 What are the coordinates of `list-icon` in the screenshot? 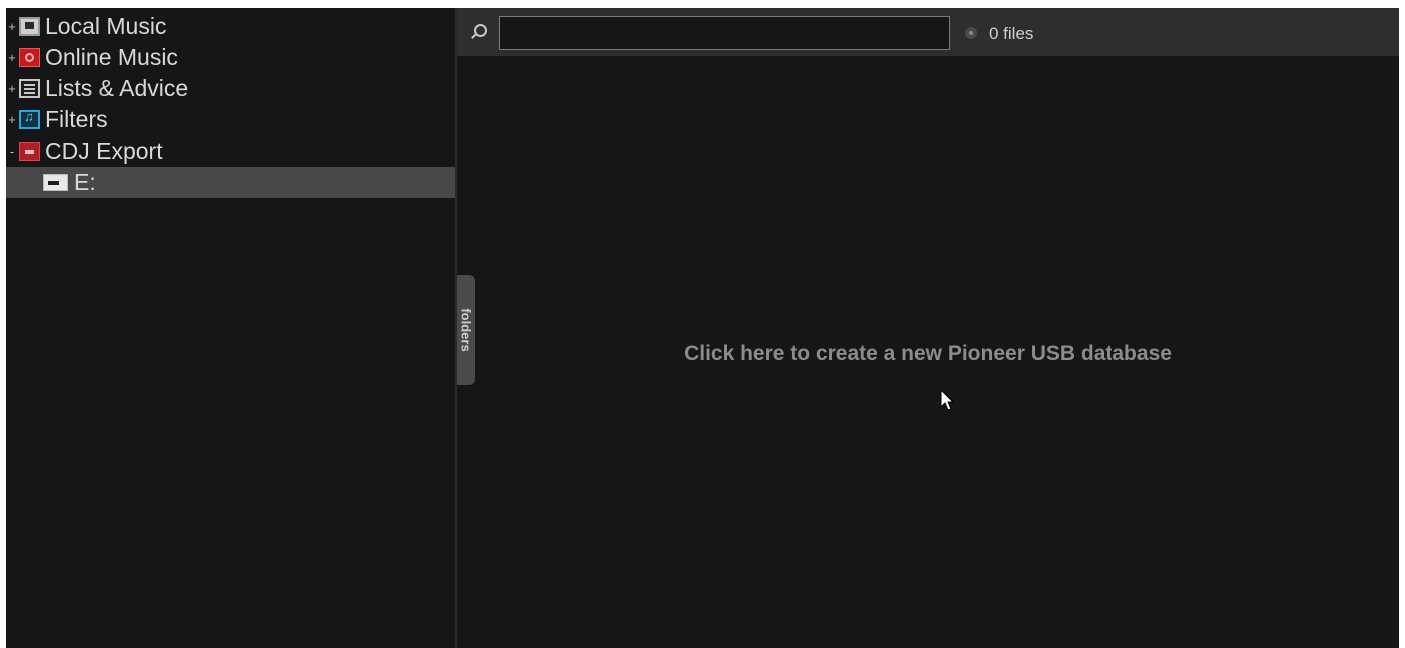 It's located at (29, 88).